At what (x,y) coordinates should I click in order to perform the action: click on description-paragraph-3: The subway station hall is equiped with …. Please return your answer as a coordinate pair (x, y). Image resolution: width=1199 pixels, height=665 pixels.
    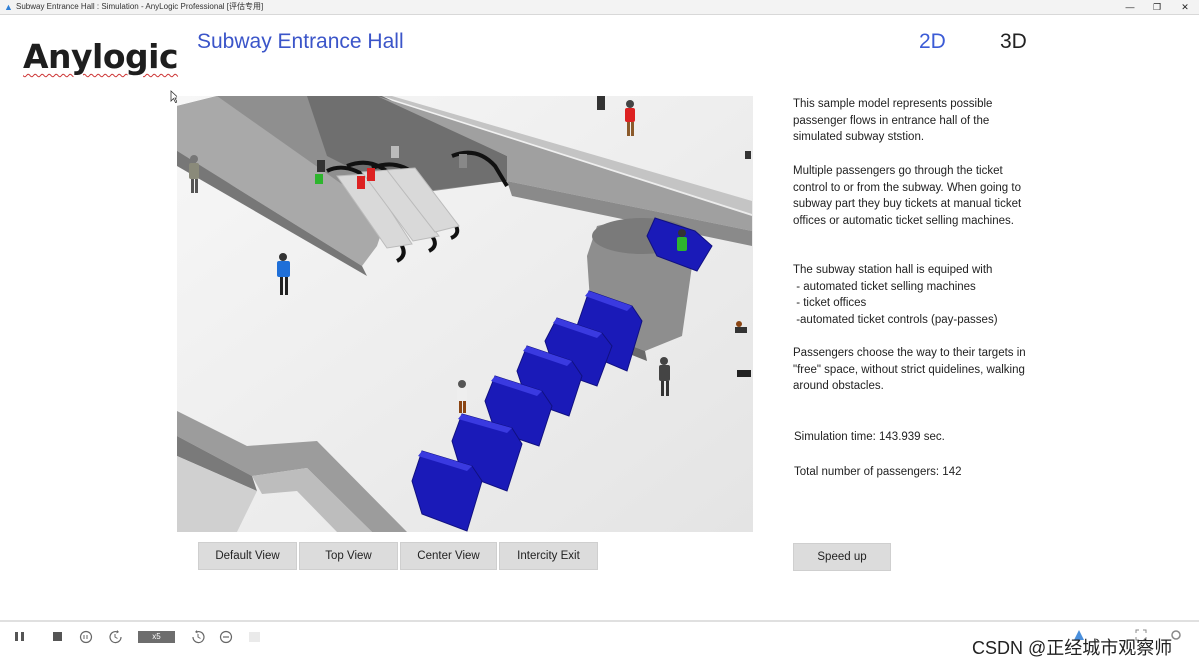
    Looking at the image, I should click on (915, 295).